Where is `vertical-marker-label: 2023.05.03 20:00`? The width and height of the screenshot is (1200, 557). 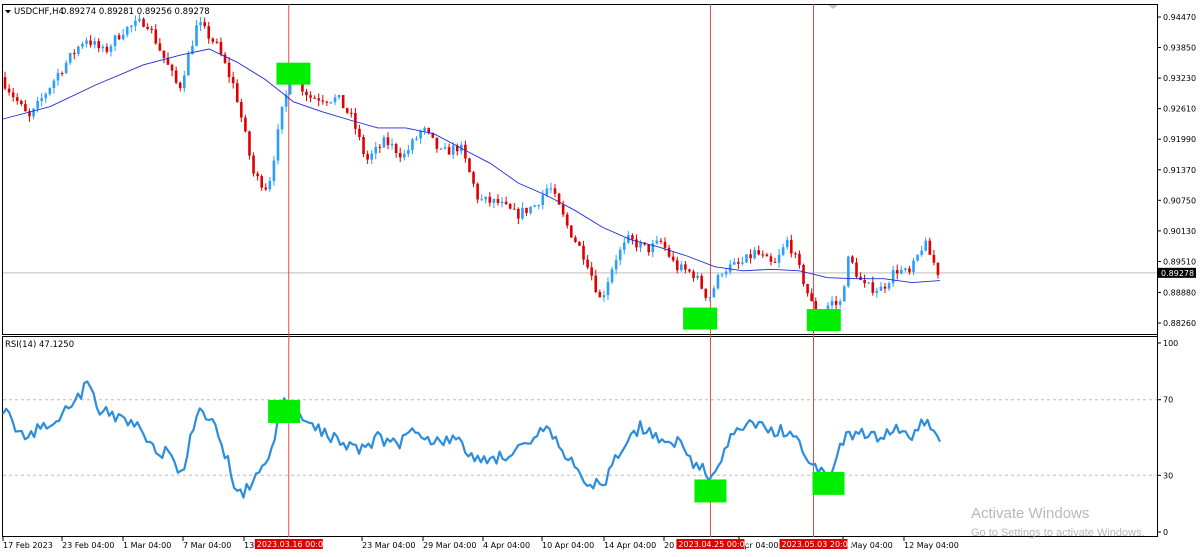 vertical-marker-label: 2023.05.03 20:00 is located at coordinates (817, 544).